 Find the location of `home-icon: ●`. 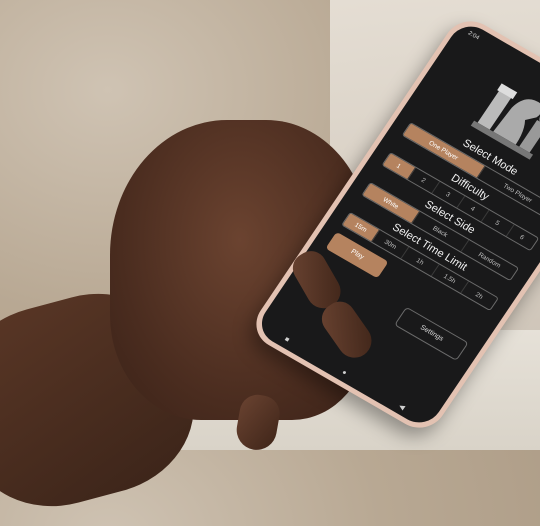

home-icon: ● is located at coordinates (344, 373).